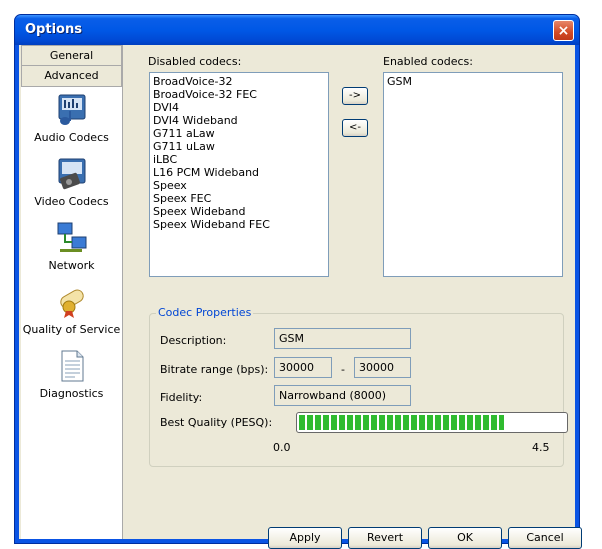 Image resolution: width=602 pixels, height=549 pixels. Describe the element at coordinates (239, 133) in the screenshot. I see `list-item: G711 aLaw` at that location.